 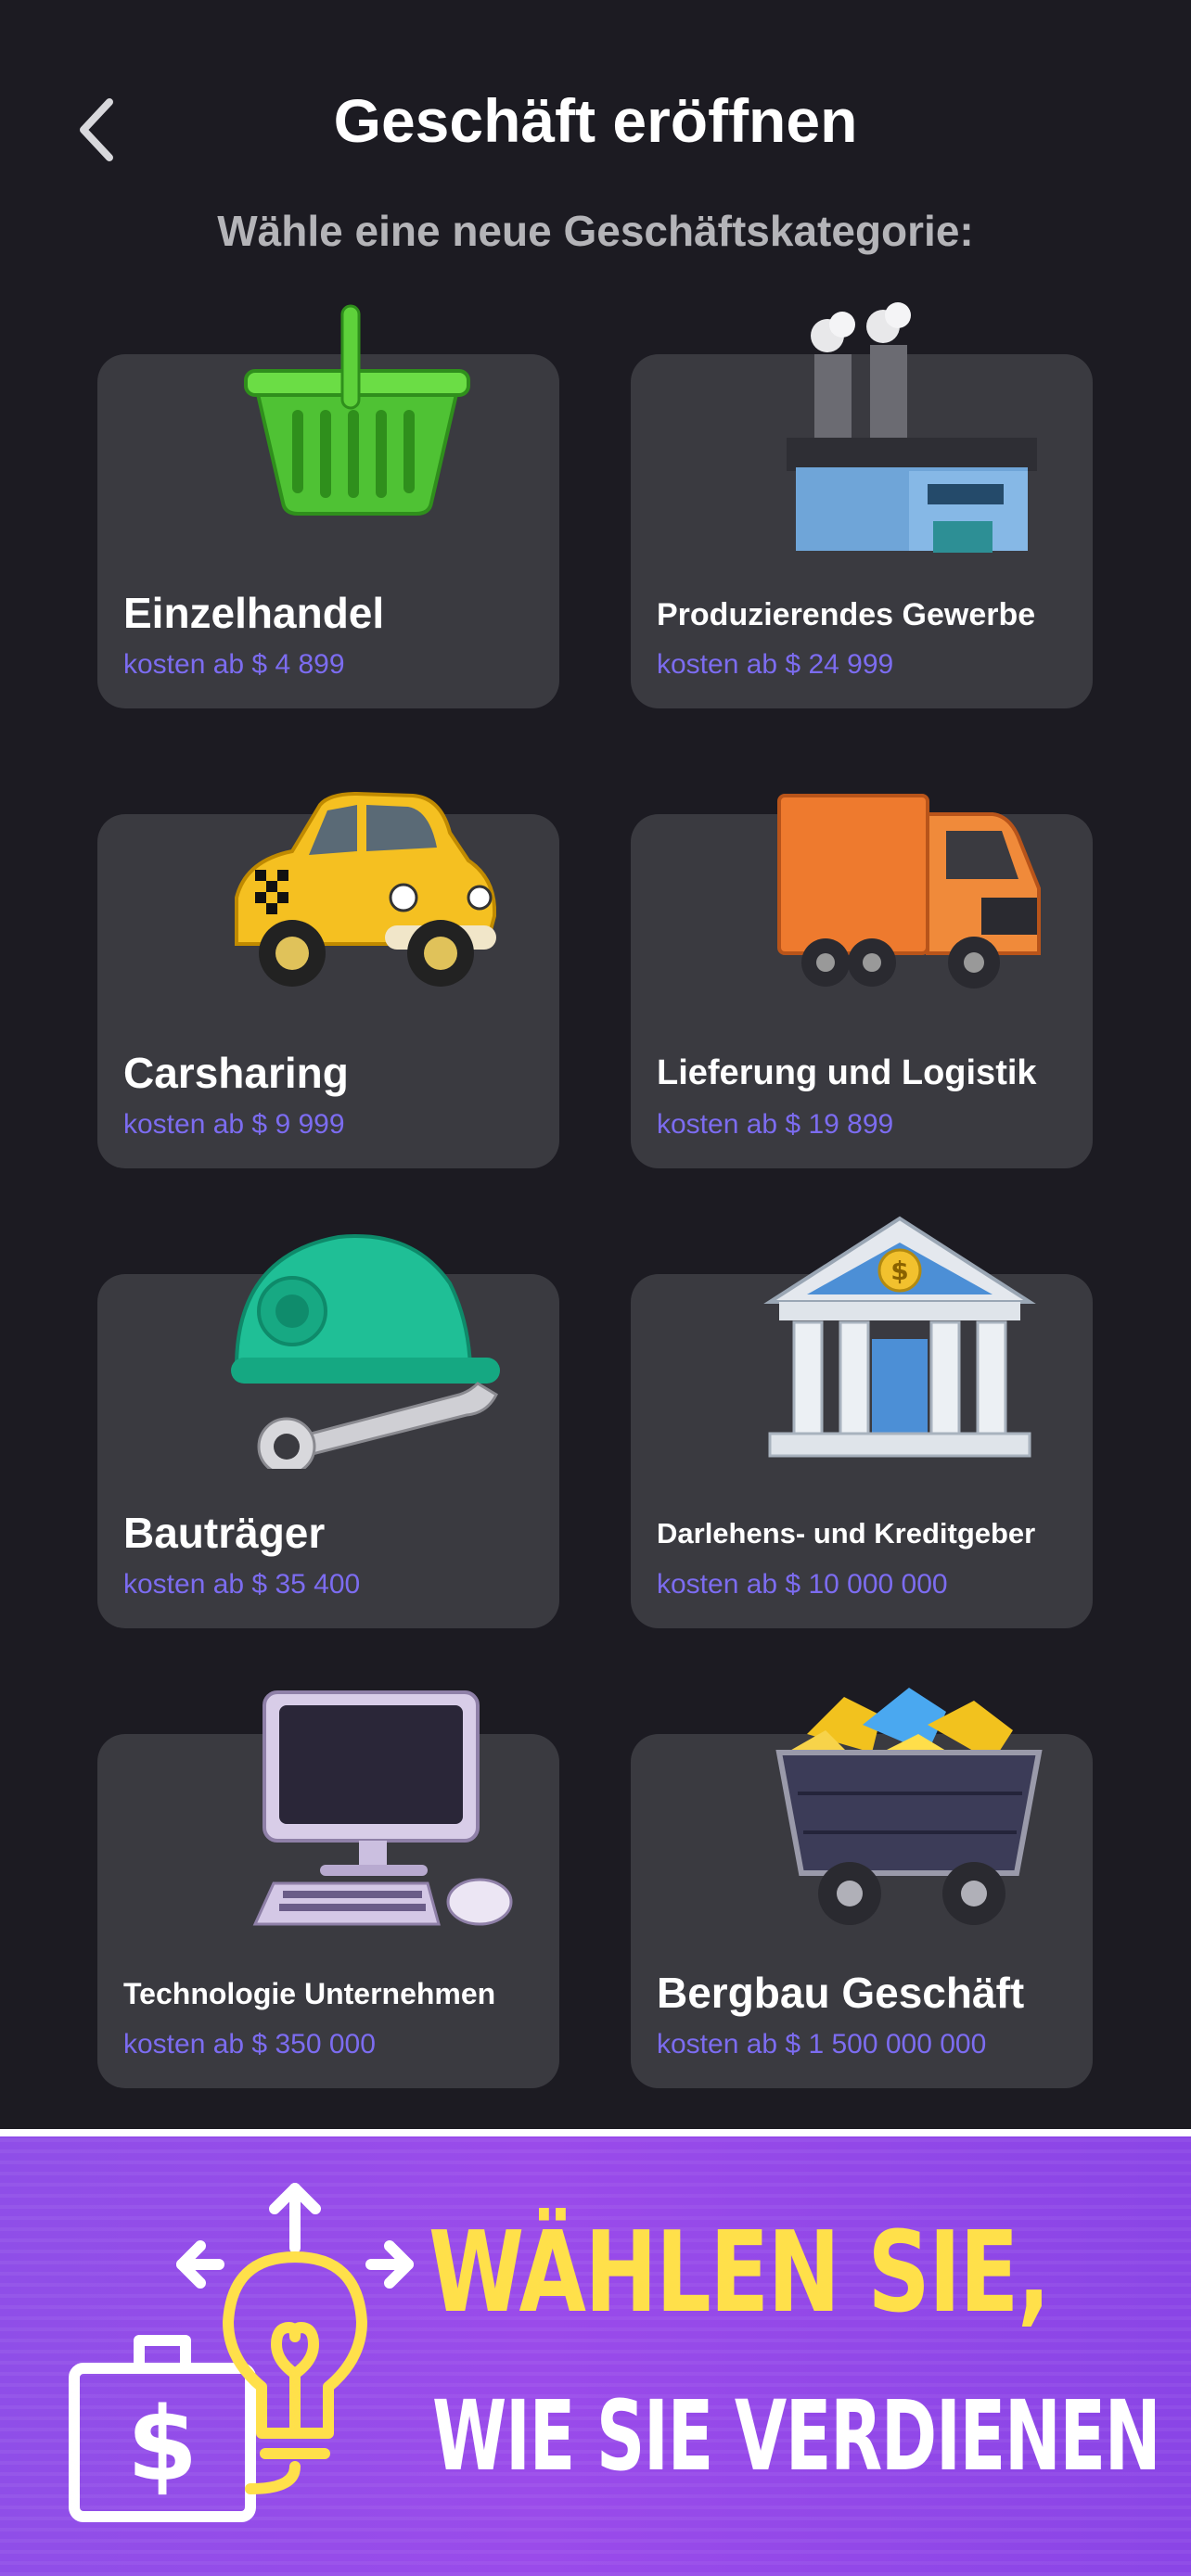 What do you see at coordinates (775, 665) in the screenshot?
I see `category-price: kosten ab $ 24 999` at bounding box center [775, 665].